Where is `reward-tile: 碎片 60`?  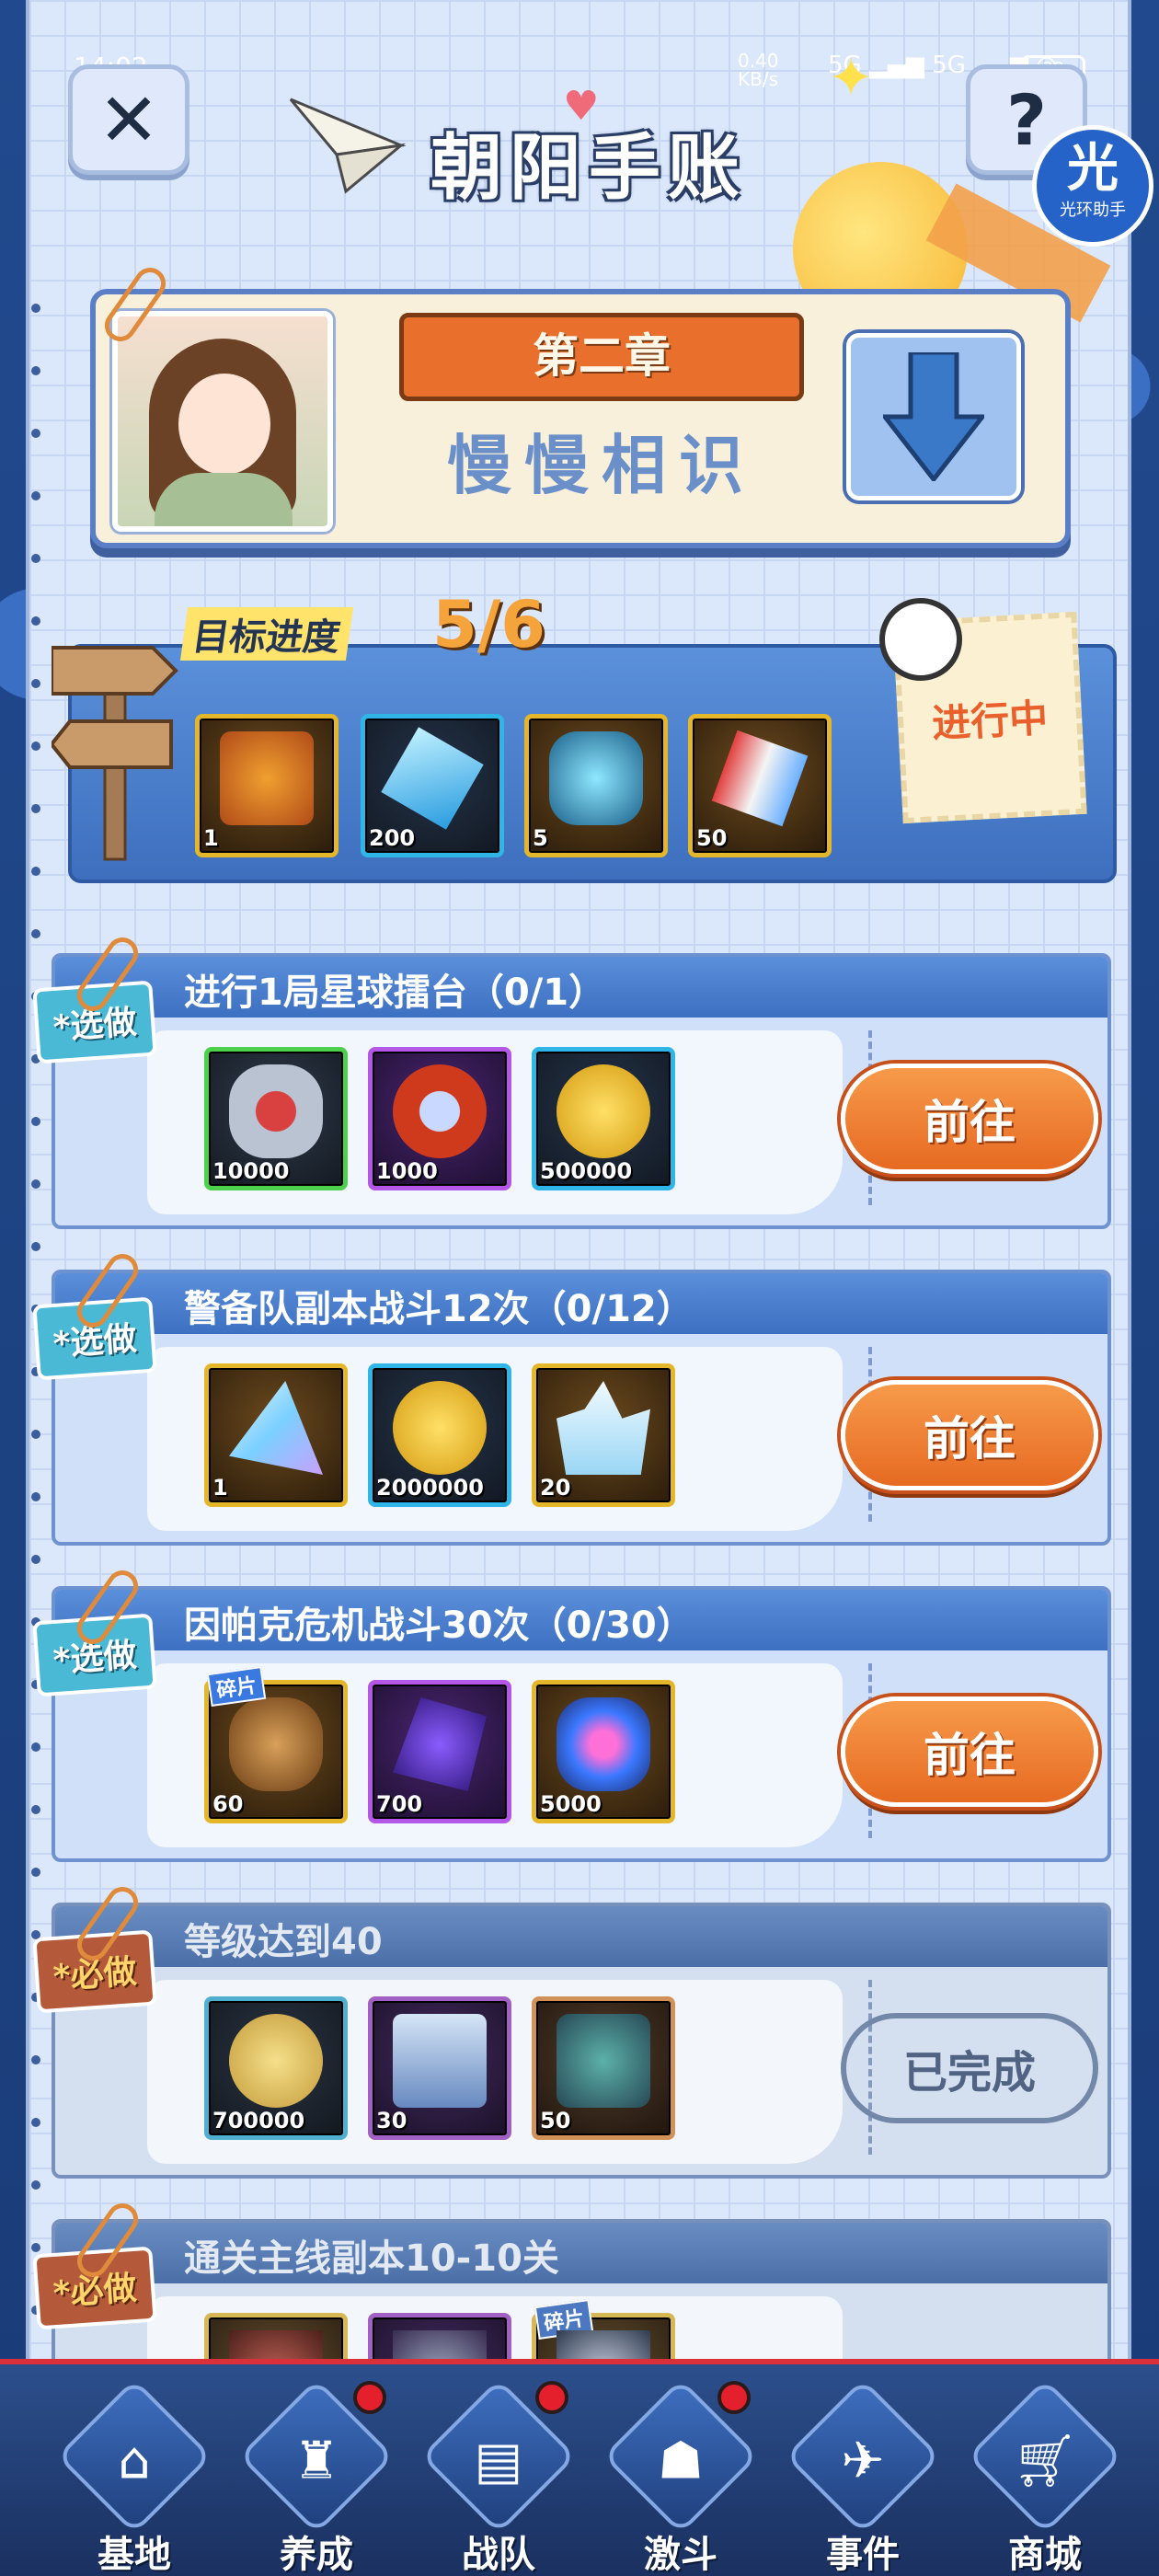 reward-tile: 碎片 60 is located at coordinates (276, 1744).